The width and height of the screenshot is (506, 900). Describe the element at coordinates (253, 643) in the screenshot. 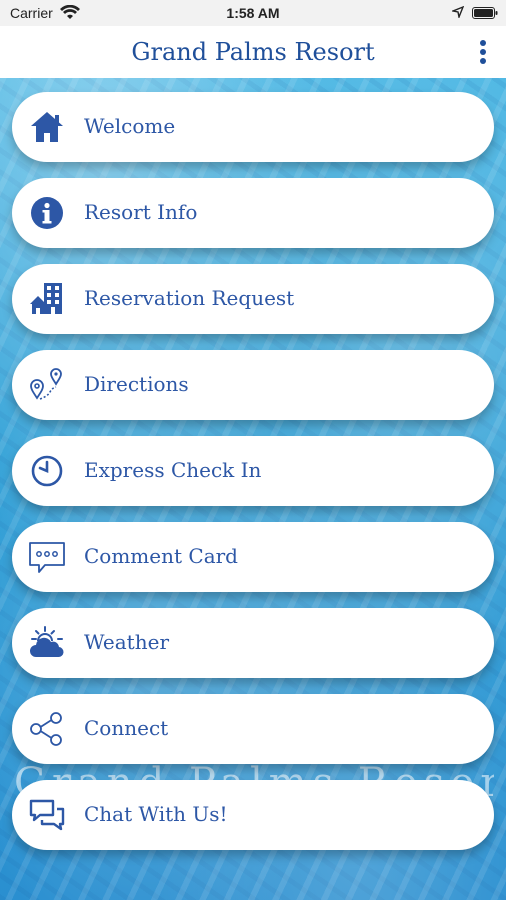

I see `menu-item-weather: Weather` at that location.